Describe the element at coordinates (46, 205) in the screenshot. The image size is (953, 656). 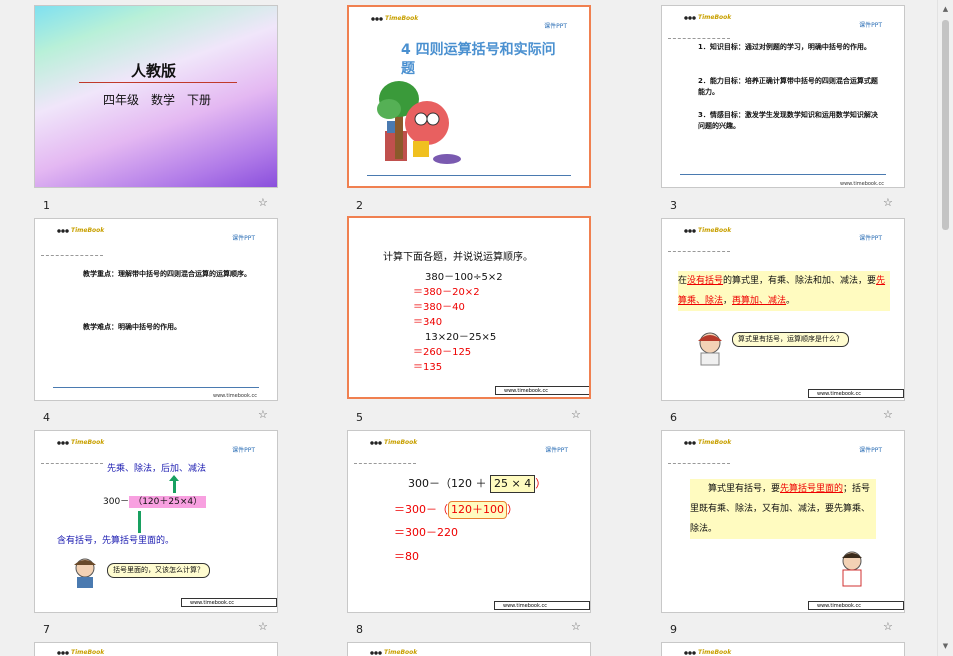
I see `slide-number: 1` at that location.